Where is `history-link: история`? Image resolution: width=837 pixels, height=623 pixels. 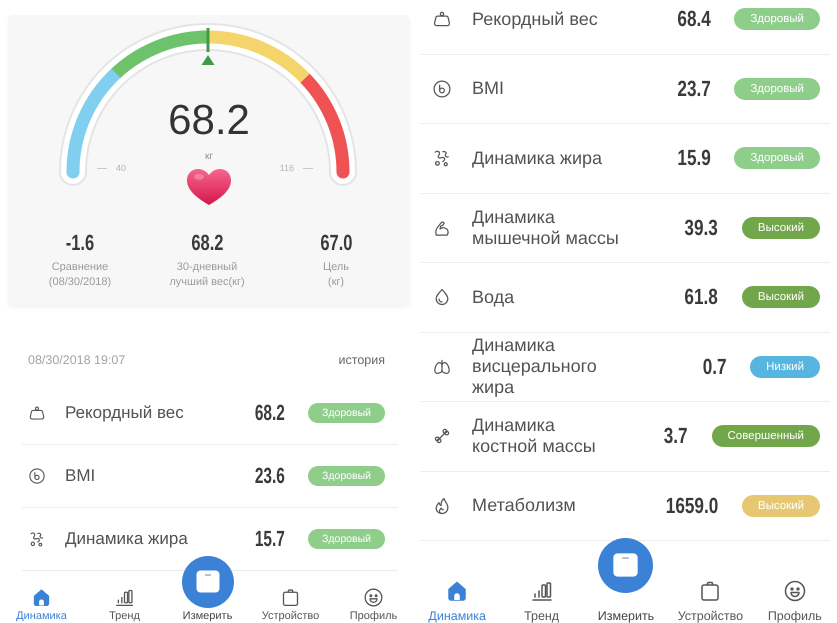 history-link: история is located at coordinates (361, 360).